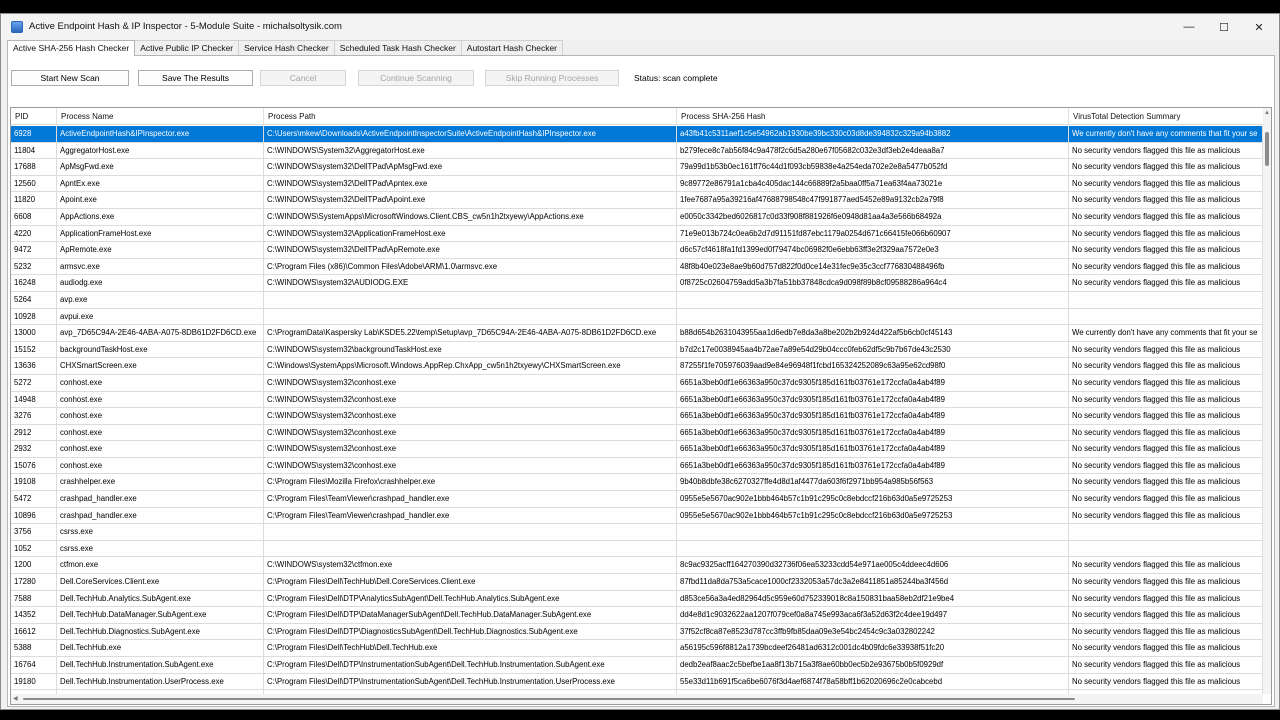 This screenshot has height=720, width=1280. Describe the element at coordinates (160, 499) in the screenshot. I see `process-name-cell: crashpad_handler.exe` at that location.